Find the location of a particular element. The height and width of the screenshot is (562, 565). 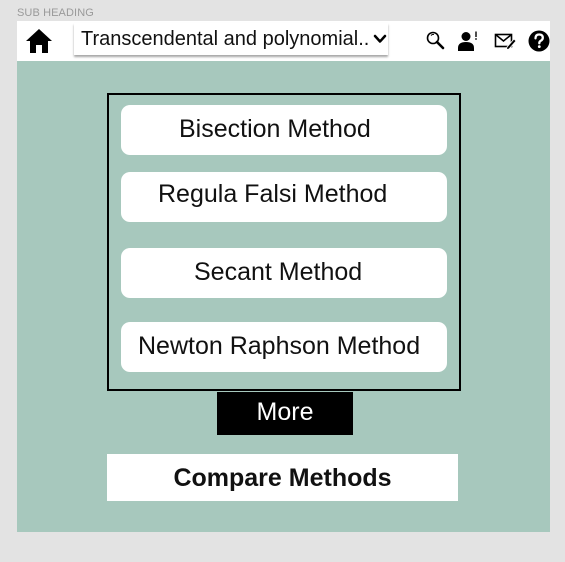

regula-falsi-method-button: Regula Falsi Method is located at coordinates (284, 197).